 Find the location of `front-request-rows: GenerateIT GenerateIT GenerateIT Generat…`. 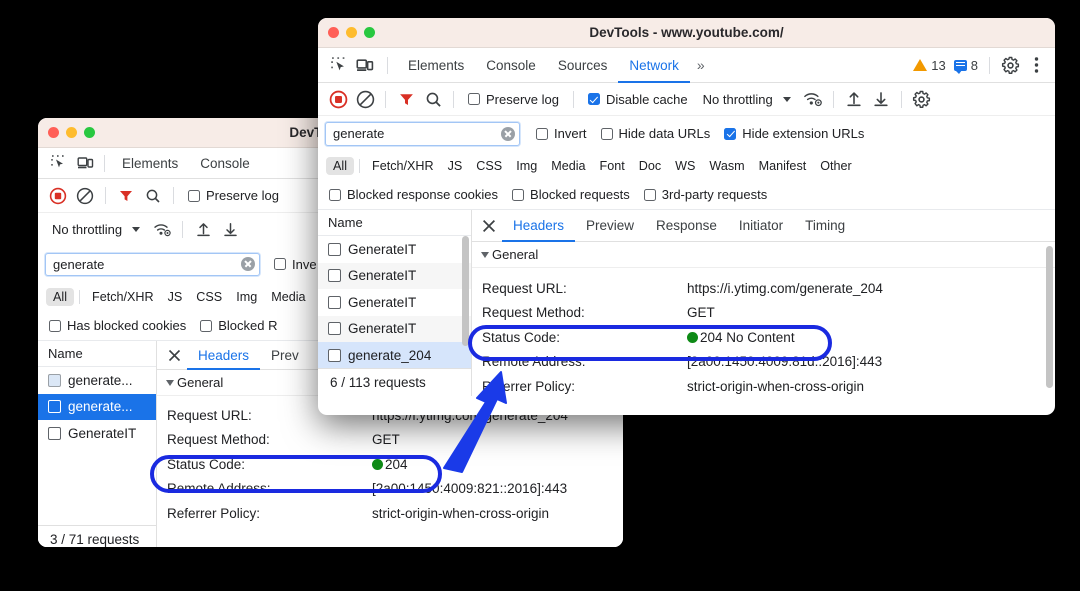

front-request-rows: GenerateIT GenerateIT GenerateIT Generat… is located at coordinates (394, 302).